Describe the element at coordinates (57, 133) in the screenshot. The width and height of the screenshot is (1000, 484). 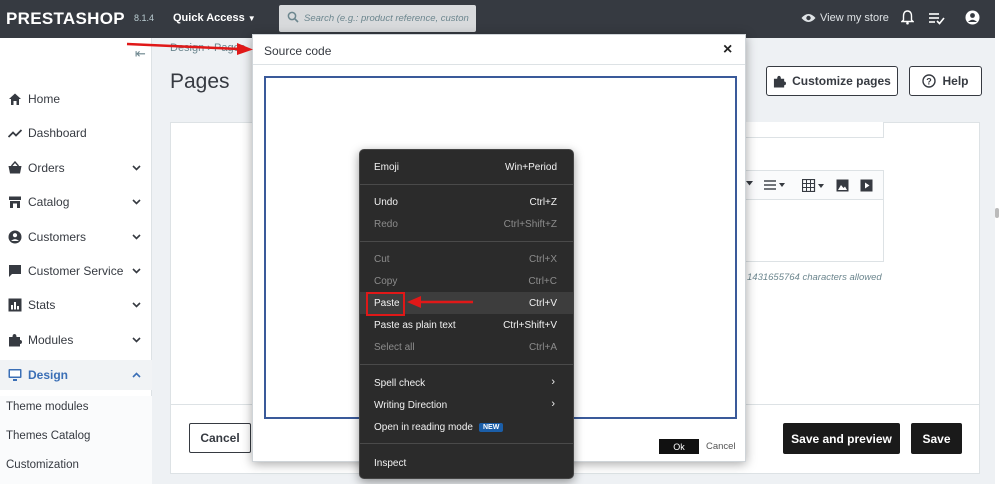
I see `sidebar-item-label: Dashboard` at that location.